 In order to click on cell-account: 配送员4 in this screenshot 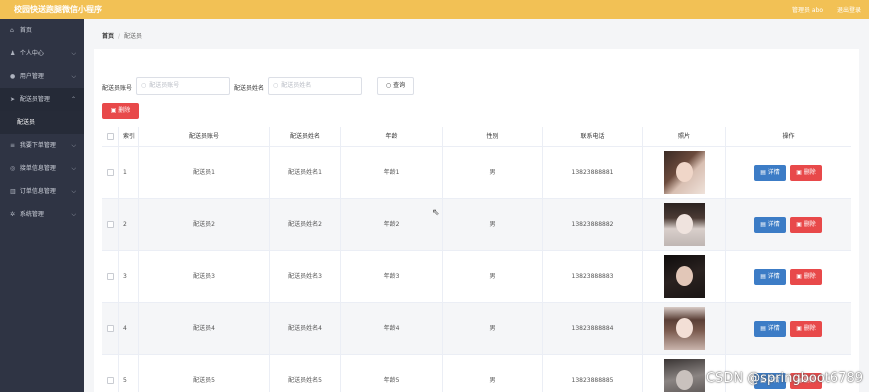, I will do `click(204, 328)`.